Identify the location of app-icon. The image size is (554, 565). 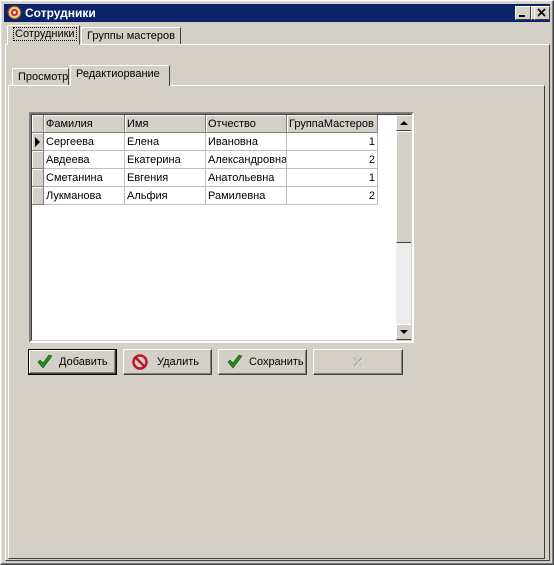
(14, 12).